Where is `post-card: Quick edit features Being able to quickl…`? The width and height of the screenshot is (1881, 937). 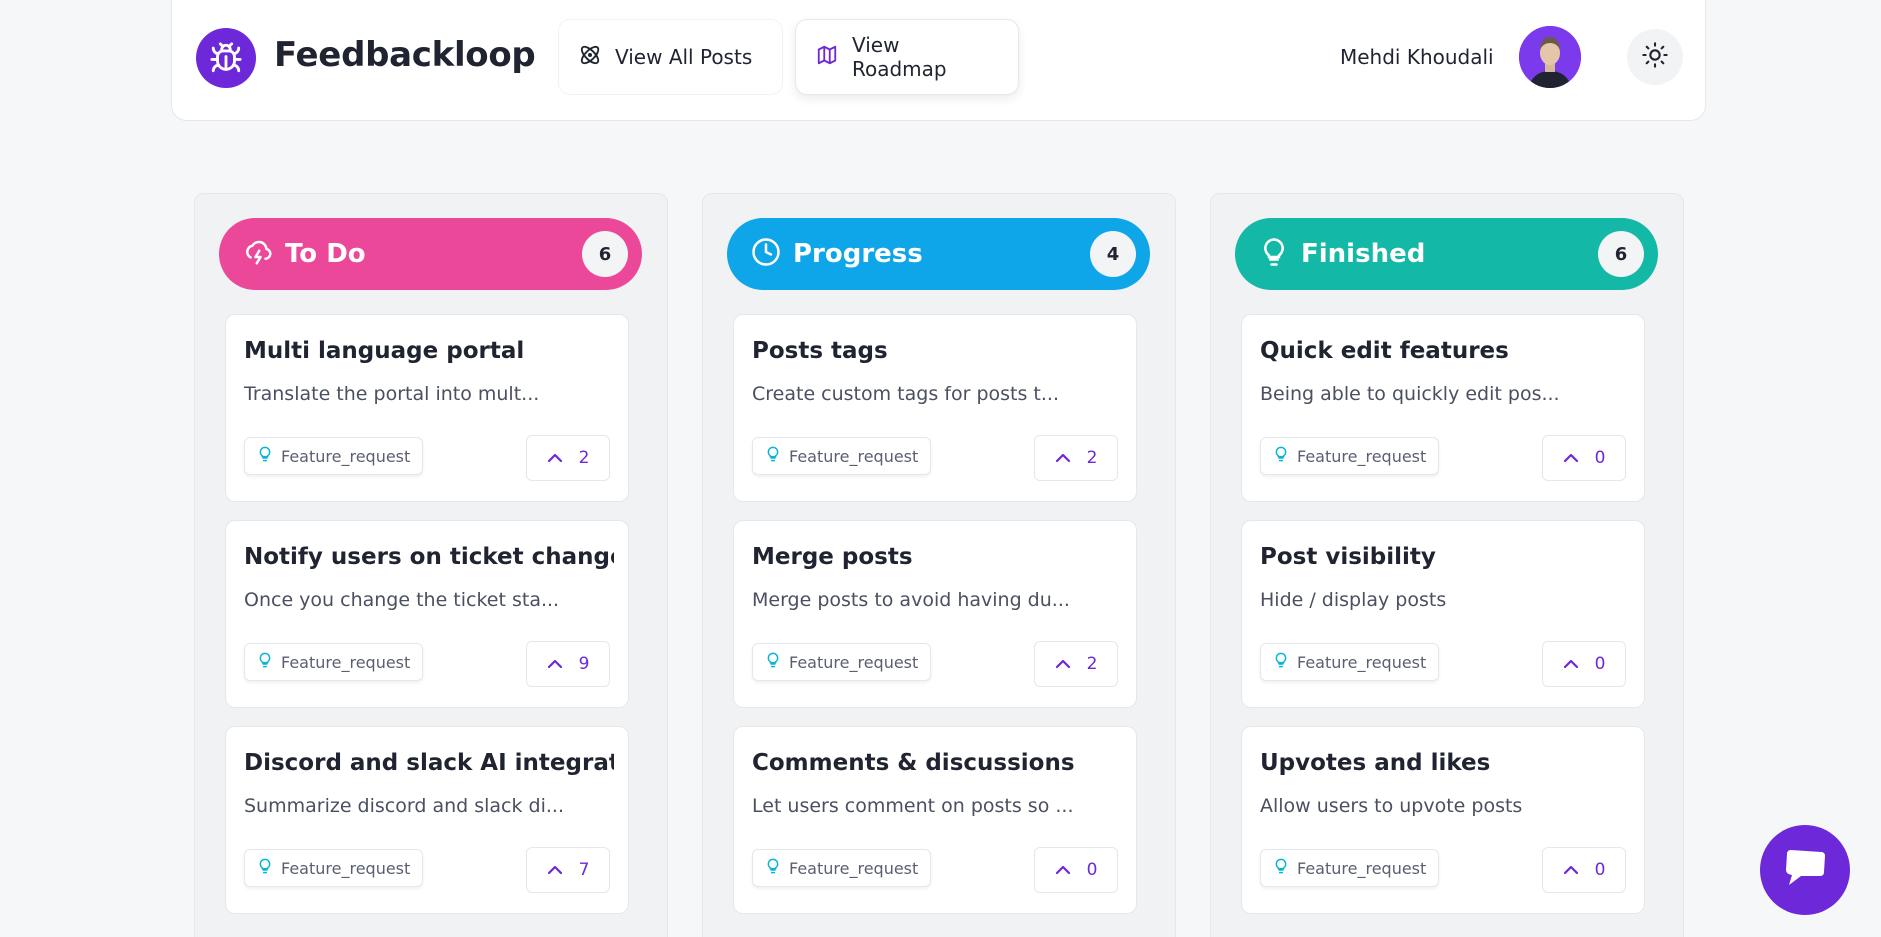 post-card: Quick edit features Being able to quickl… is located at coordinates (1443, 408).